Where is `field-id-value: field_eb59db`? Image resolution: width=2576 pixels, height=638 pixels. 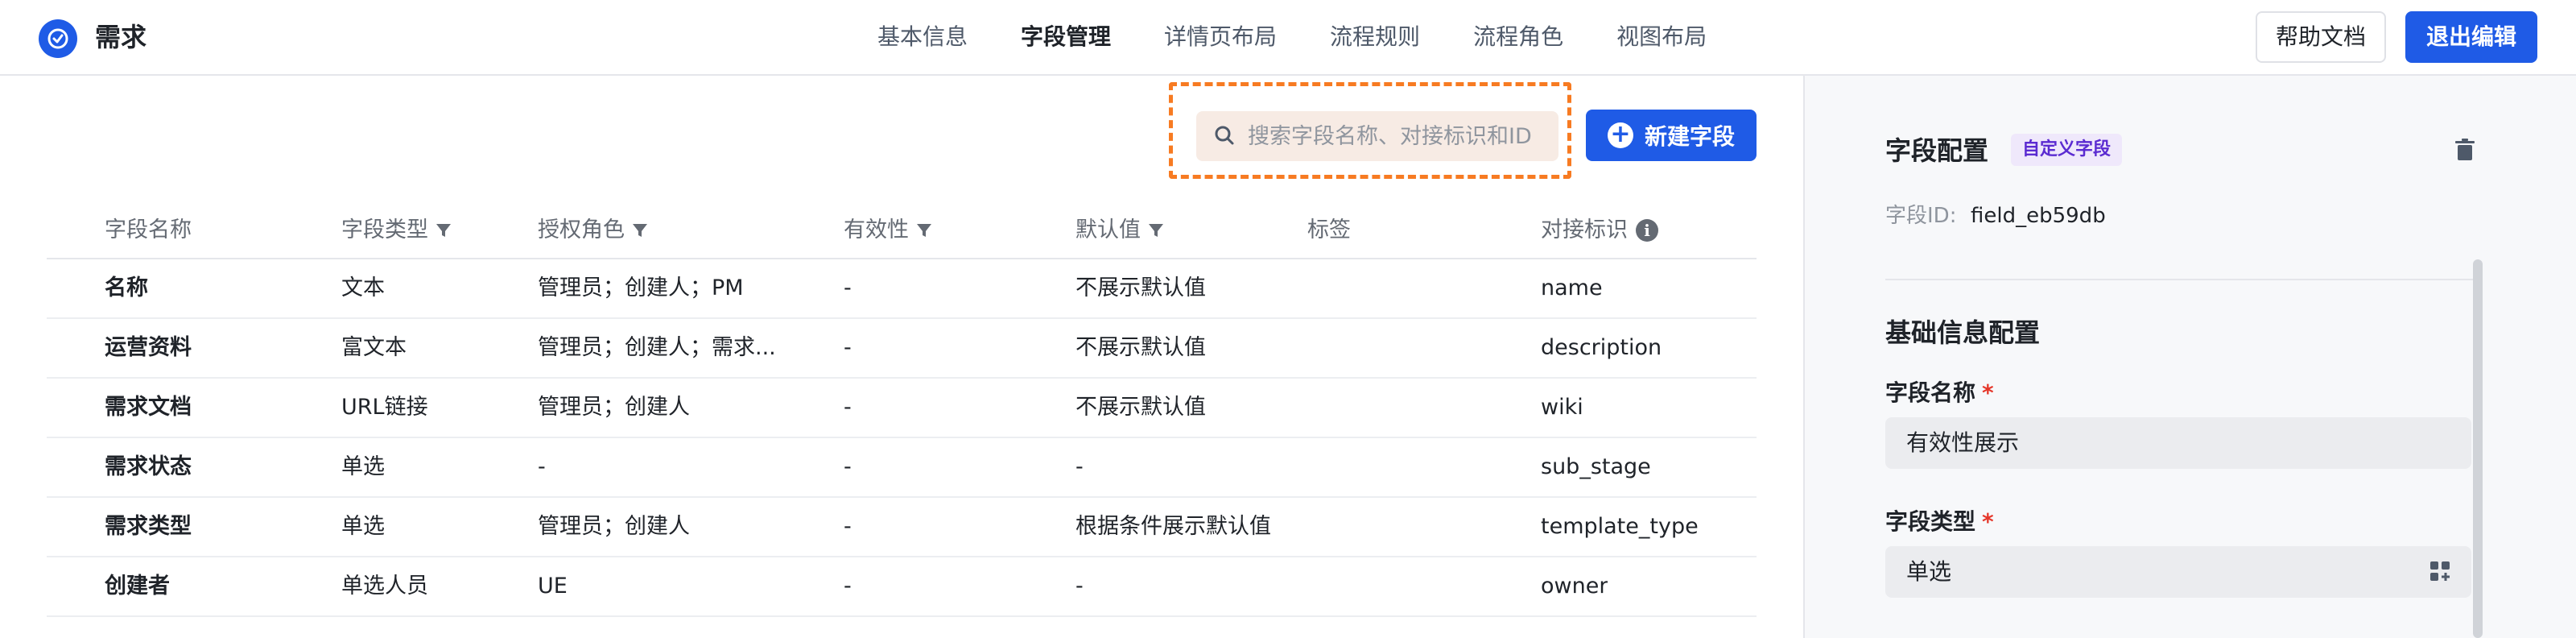 field-id-value: field_eb59db is located at coordinates (2038, 216).